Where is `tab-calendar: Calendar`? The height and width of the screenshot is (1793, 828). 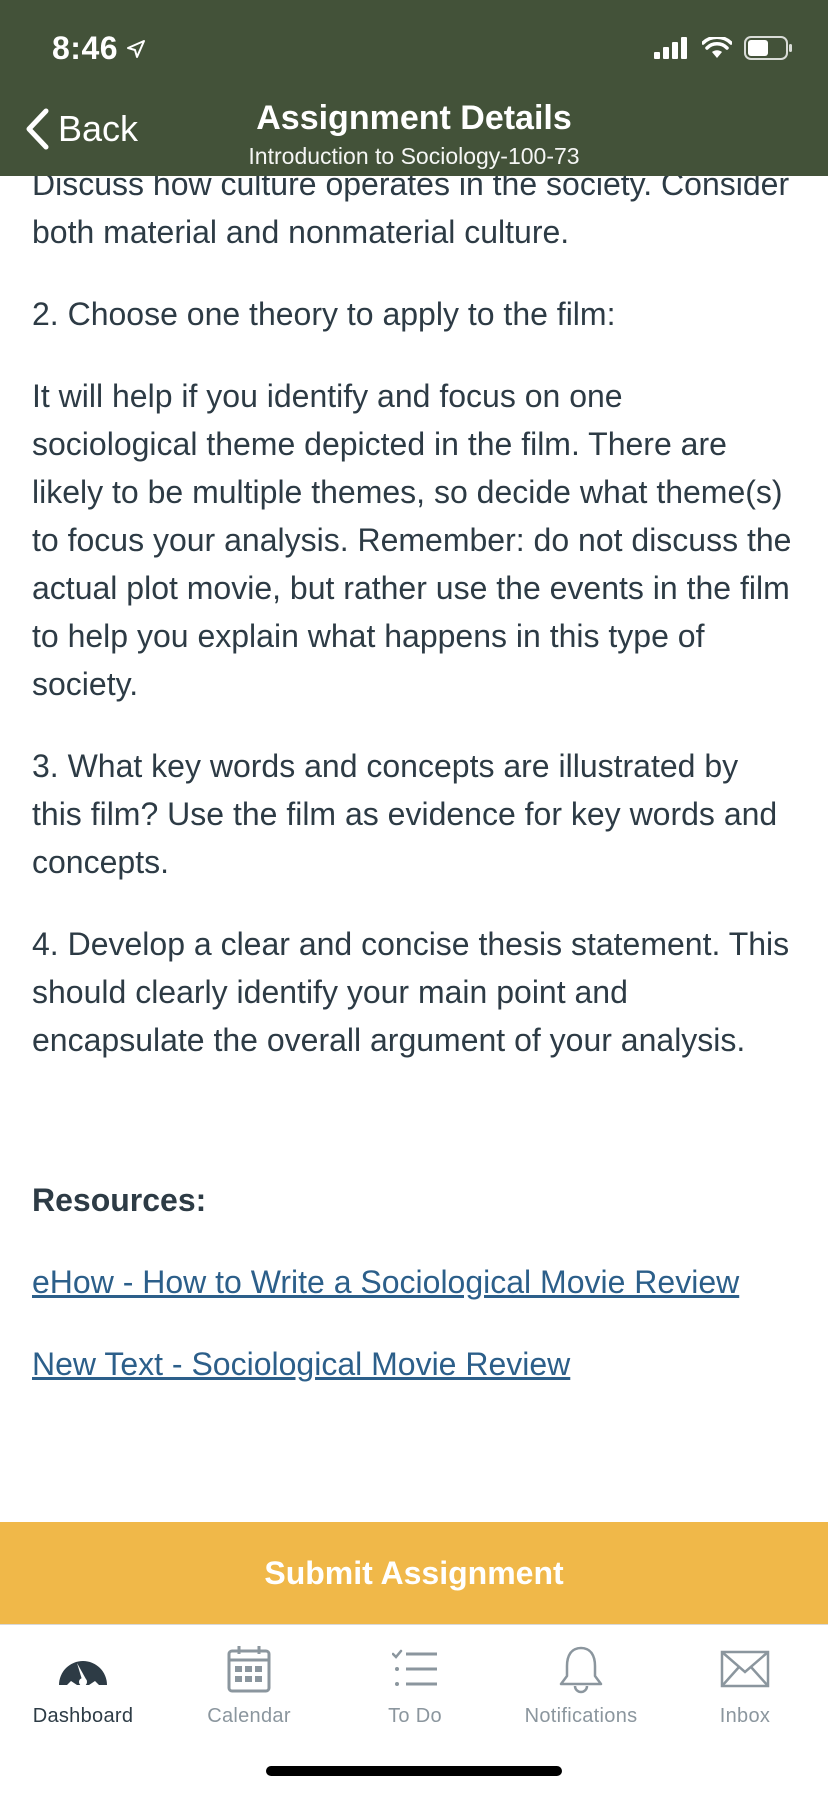 tab-calendar: Calendar is located at coordinates (249, 1683).